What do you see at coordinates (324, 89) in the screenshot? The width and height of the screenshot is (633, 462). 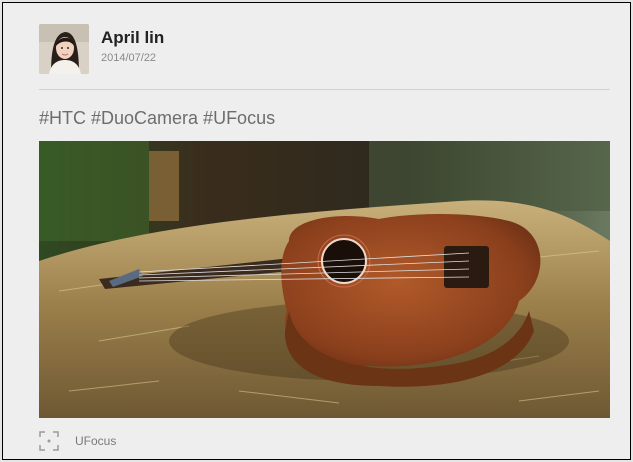 I see `header-divider` at bounding box center [324, 89].